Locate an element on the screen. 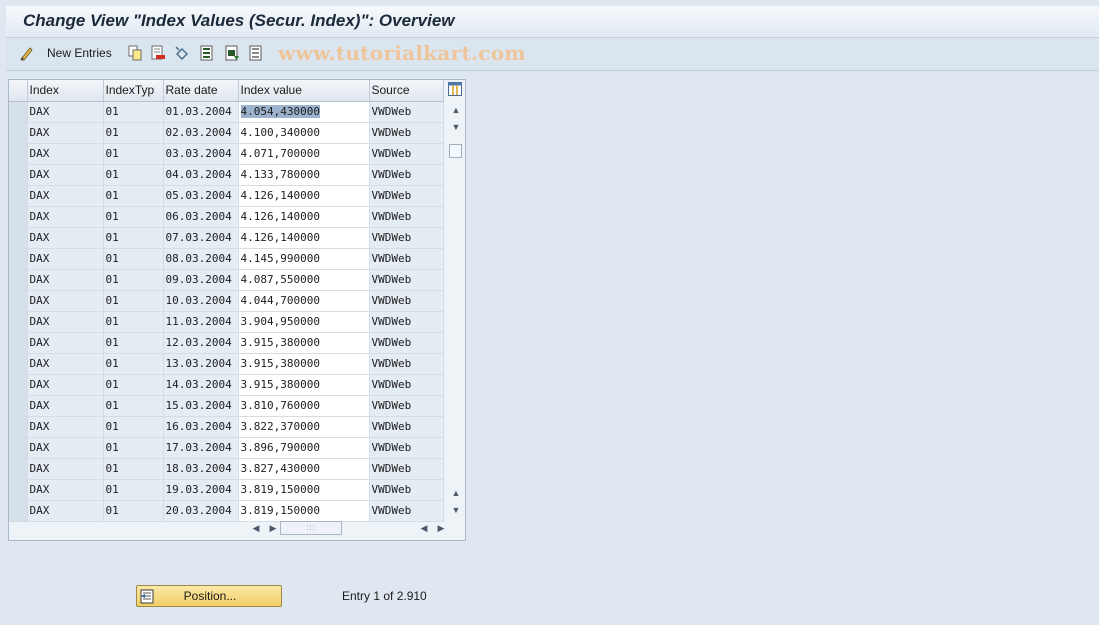  table-row: DAX 01 13.03.2004 3.915,380000 VWDWeb is located at coordinates (226, 364).